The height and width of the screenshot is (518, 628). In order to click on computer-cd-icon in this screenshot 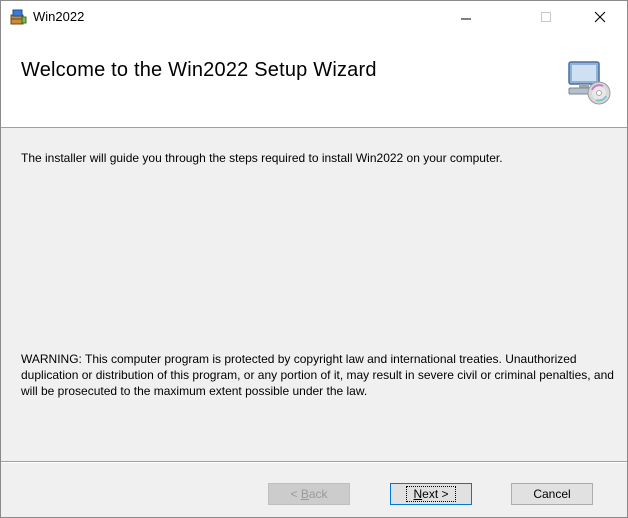, I will do `click(588, 81)`.